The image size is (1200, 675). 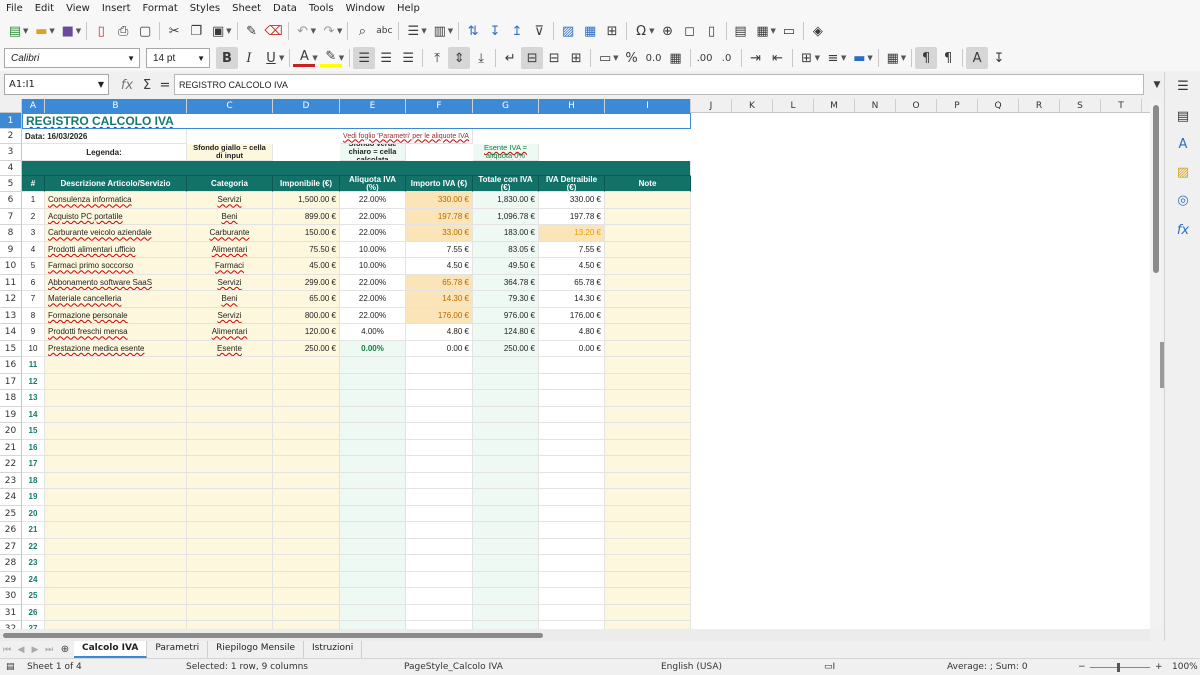 I want to click on functions-icon: fx, so click(x=1183, y=230).